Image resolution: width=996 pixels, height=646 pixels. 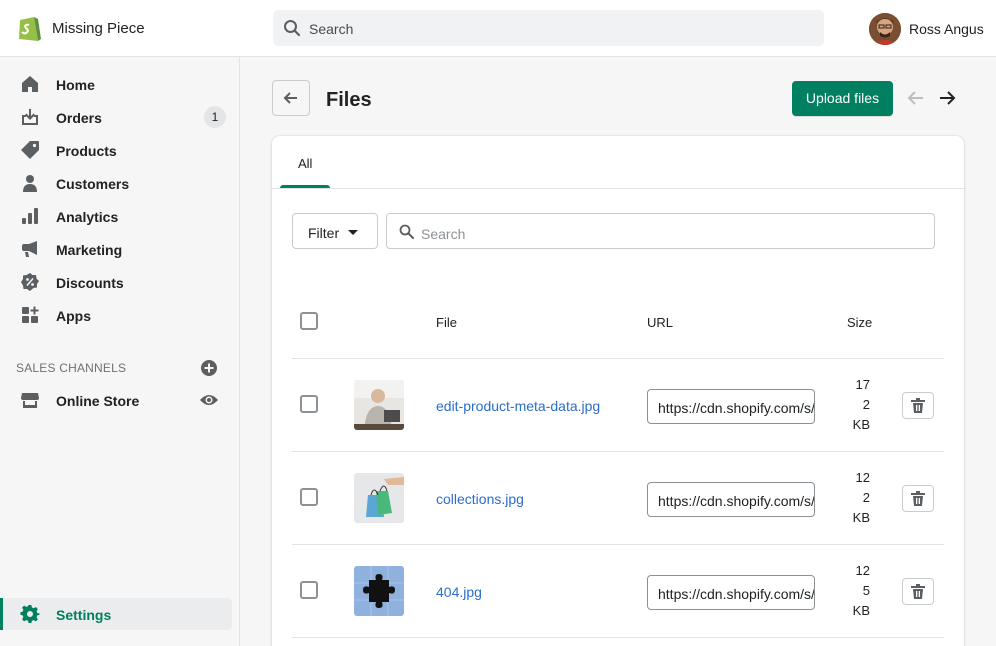 I want to click on sidebar-item-marketing: Marketing, so click(x=120, y=249).